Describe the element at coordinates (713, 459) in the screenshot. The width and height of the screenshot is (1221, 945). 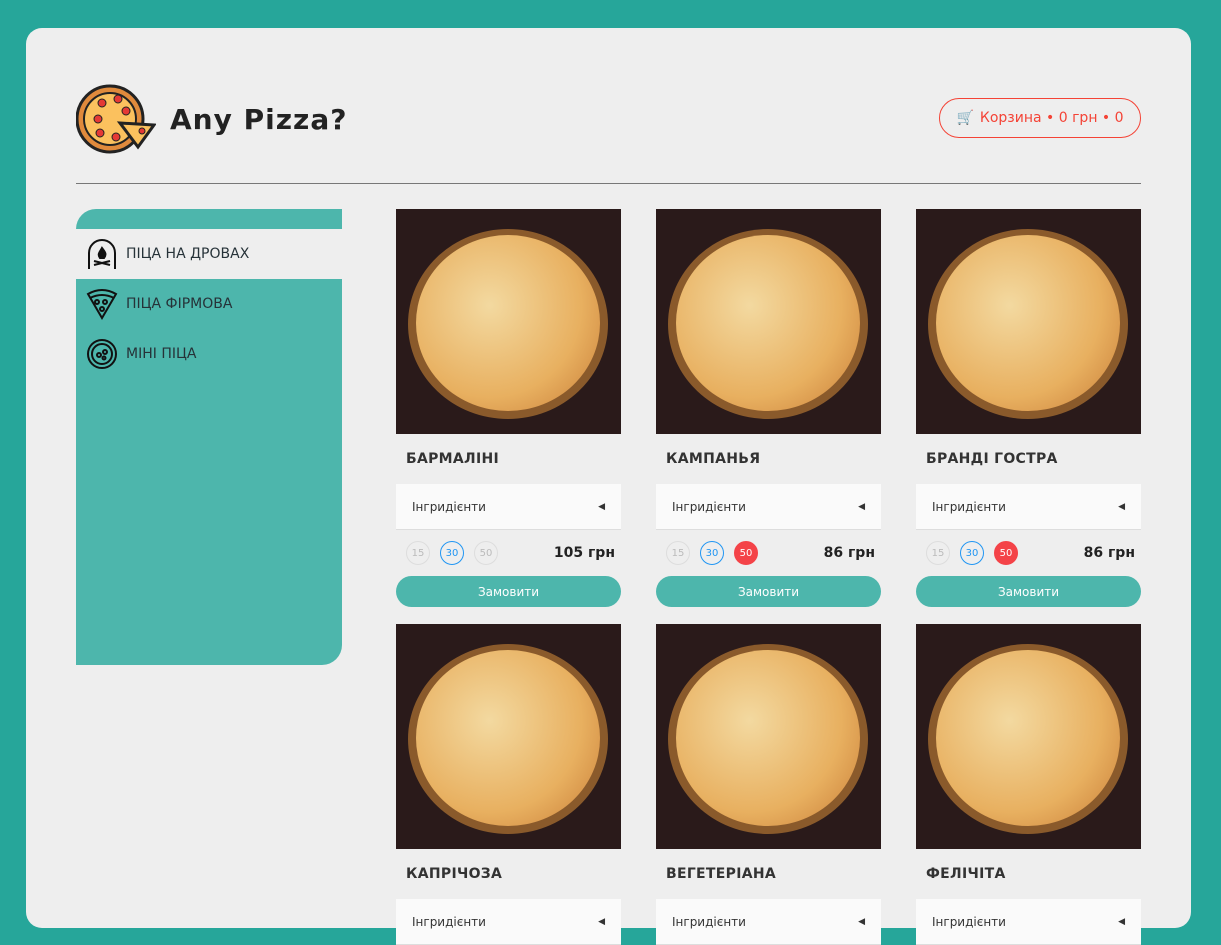
I see `product-name: КАМПАНЬЯ` at that location.